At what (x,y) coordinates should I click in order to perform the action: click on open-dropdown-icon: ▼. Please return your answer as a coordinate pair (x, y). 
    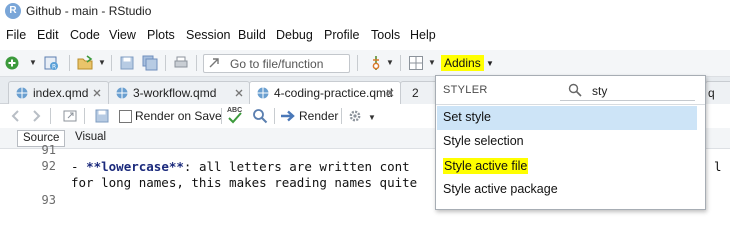
    Looking at the image, I should click on (102, 62).